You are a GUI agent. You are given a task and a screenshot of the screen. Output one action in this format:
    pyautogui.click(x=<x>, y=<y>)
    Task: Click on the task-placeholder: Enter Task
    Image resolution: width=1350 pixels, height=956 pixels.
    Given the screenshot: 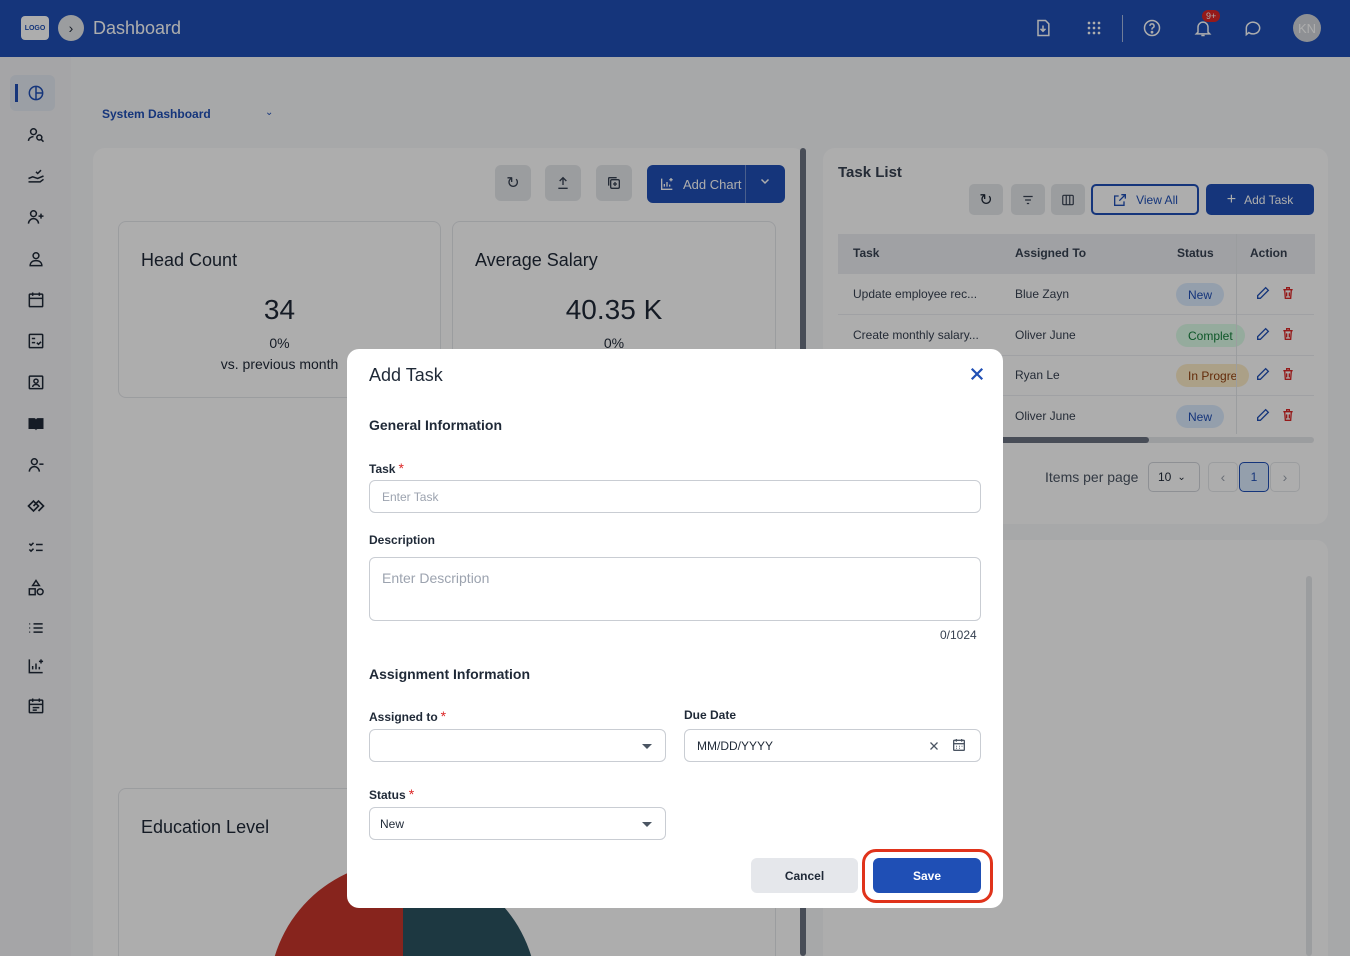 What is the action you would take?
    pyautogui.click(x=410, y=496)
    